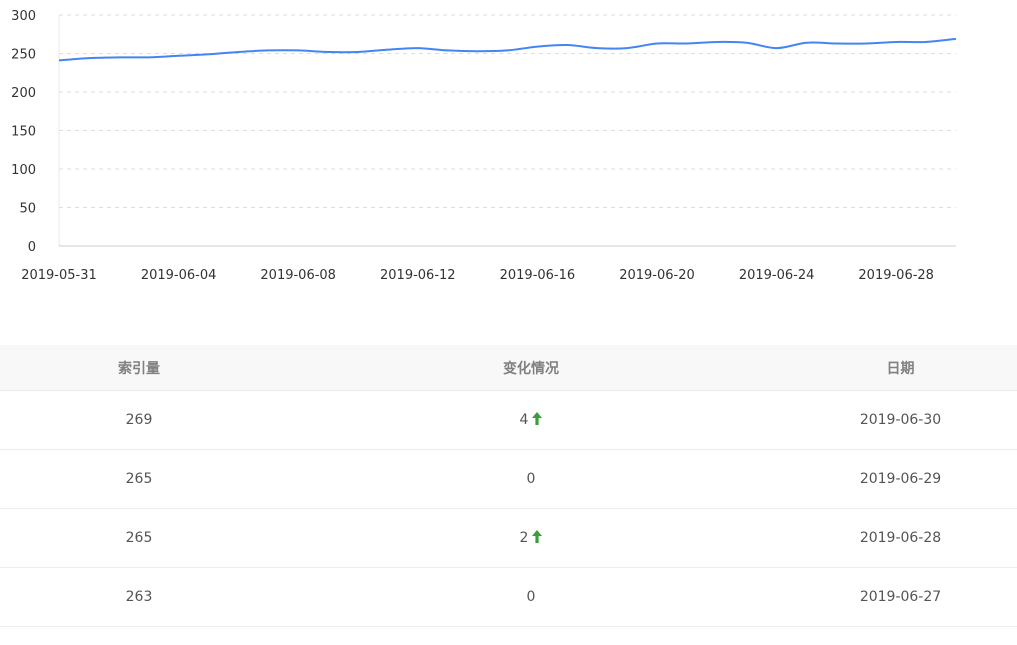 Image resolution: width=1017 pixels, height=645 pixels. I want to click on y-tick-label: 300, so click(23, 16).